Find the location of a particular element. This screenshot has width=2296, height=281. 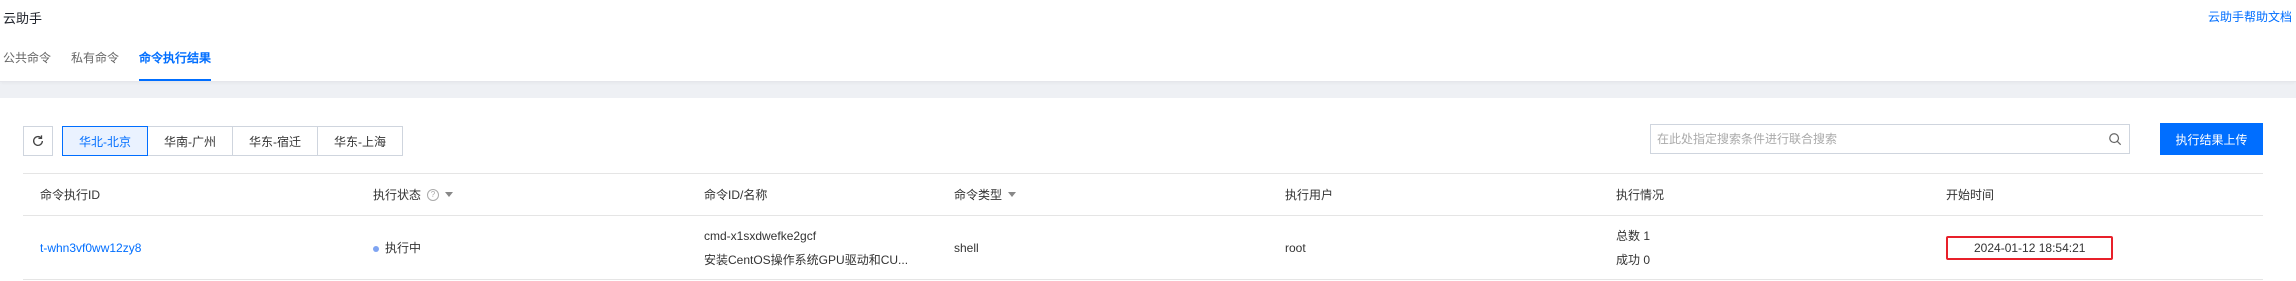

upload-results-button: 执行结果上传 is located at coordinates (2211, 139).